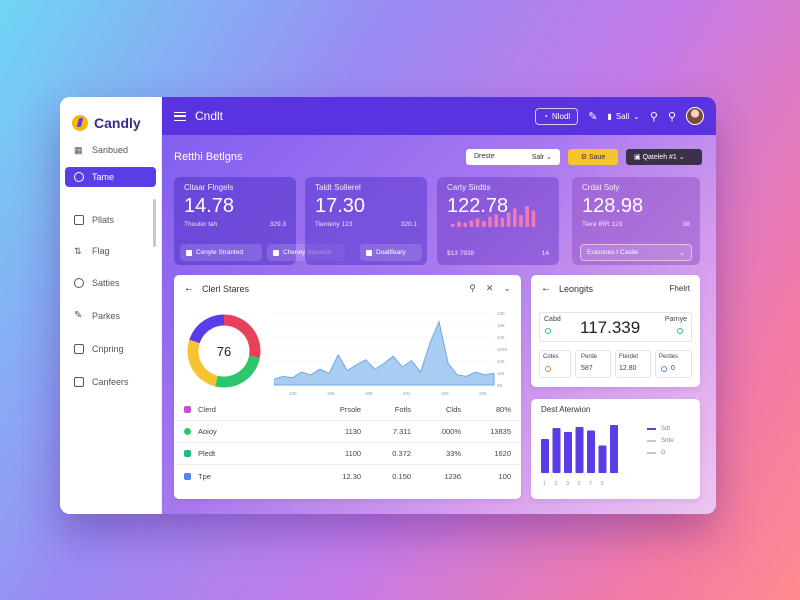 The image size is (800, 600). Describe the element at coordinates (579, 484) in the screenshot. I see `x-tick-label: 5` at that location.